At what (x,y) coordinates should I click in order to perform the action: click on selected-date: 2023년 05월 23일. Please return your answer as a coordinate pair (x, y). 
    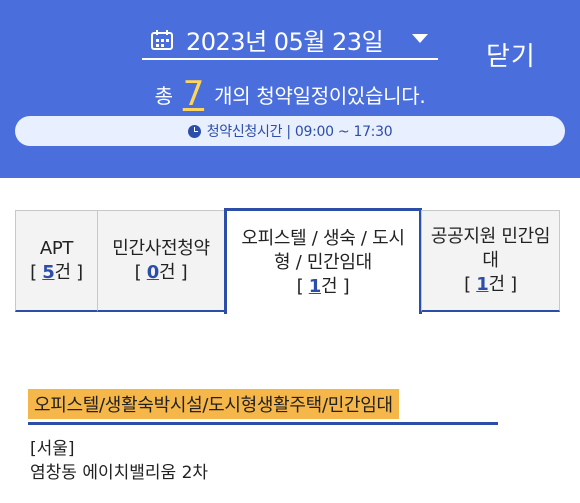
    Looking at the image, I should click on (285, 42).